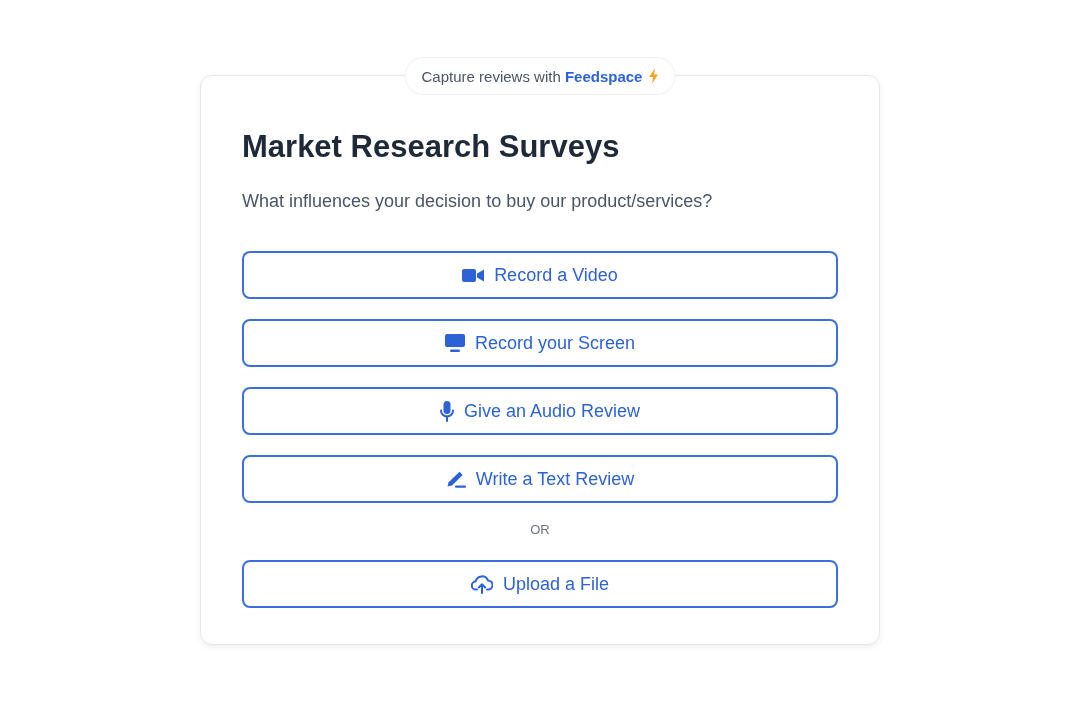  Describe the element at coordinates (473, 275) in the screenshot. I see `video-camera-icon` at that location.